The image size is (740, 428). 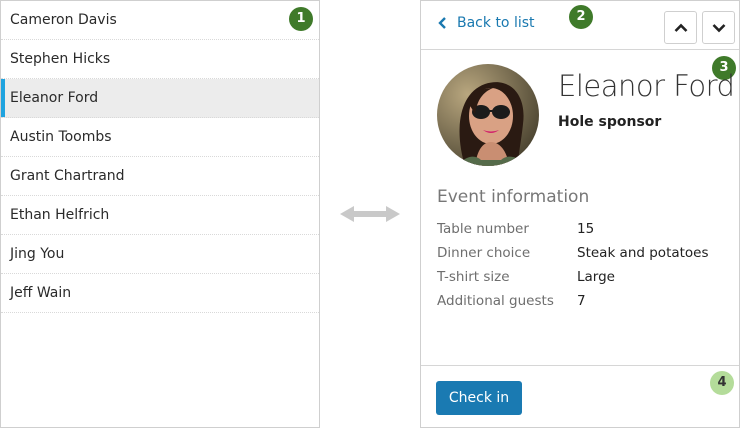 I want to click on profile-photo, so click(x=488, y=115).